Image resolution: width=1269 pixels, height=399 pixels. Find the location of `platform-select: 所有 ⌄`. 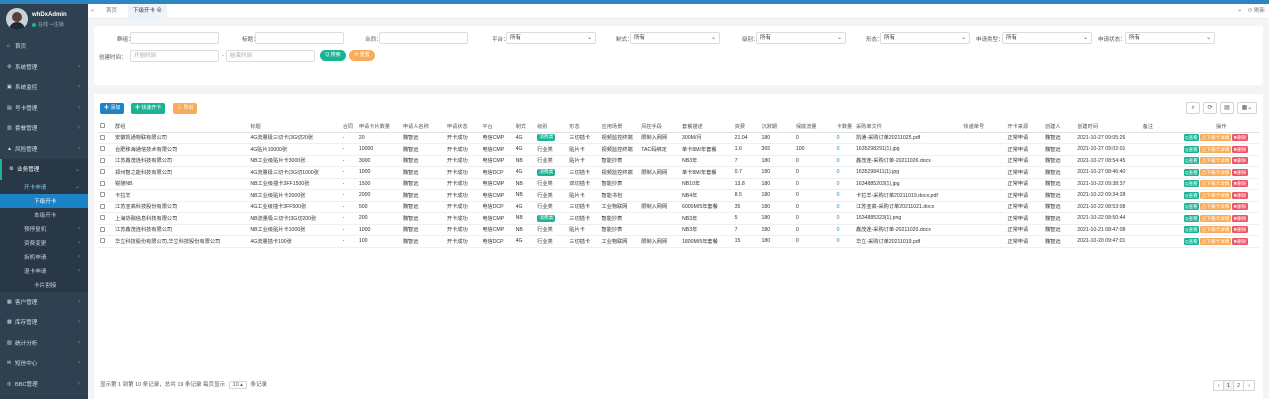

platform-select: 所有 ⌄ is located at coordinates (551, 38).